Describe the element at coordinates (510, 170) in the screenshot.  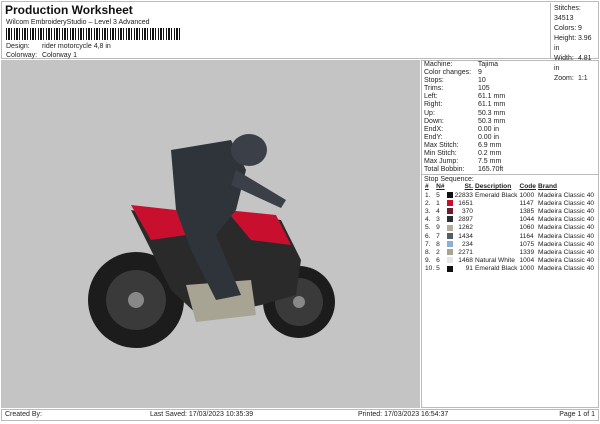
I see `detail-row: Total Bobbin: 165.70ft` at that location.